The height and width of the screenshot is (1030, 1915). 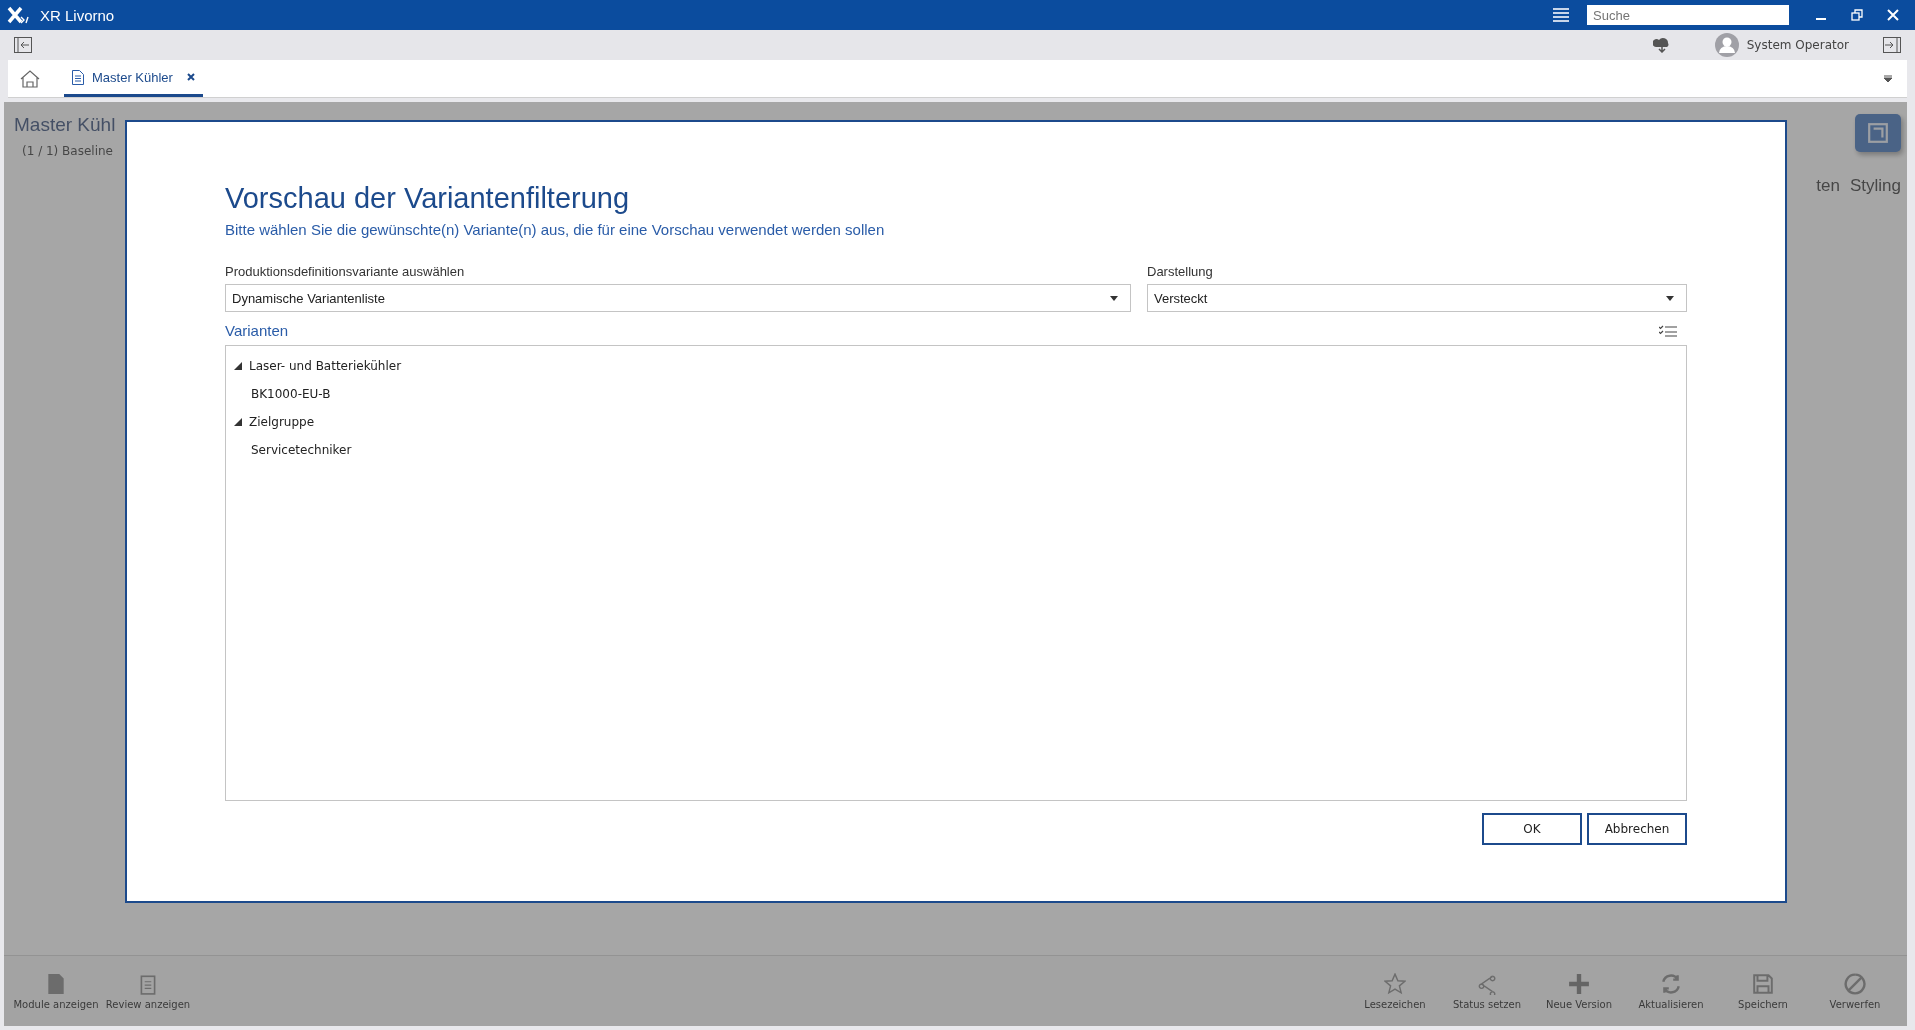 What do you see at coordinates (1875, 186) in the screenshot?
I see `view-tab: Styling` at bounding box center [1875, 186].